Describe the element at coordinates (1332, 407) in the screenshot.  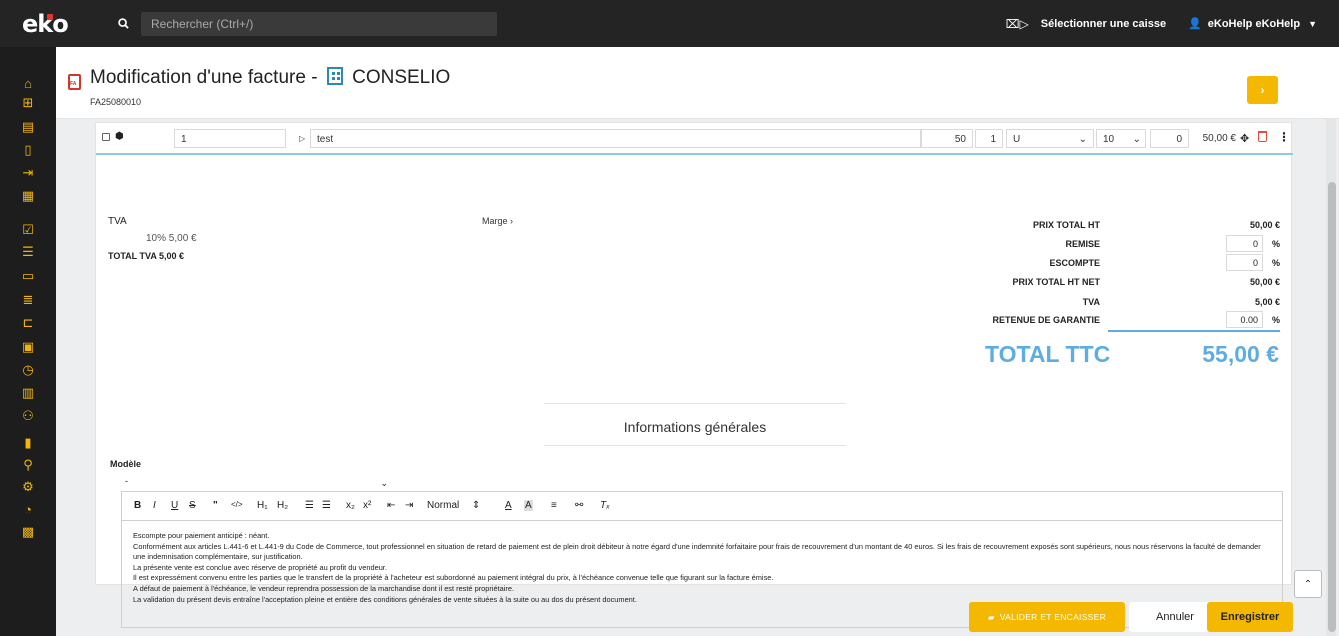
I see `scrollbar-thumb` at that location.